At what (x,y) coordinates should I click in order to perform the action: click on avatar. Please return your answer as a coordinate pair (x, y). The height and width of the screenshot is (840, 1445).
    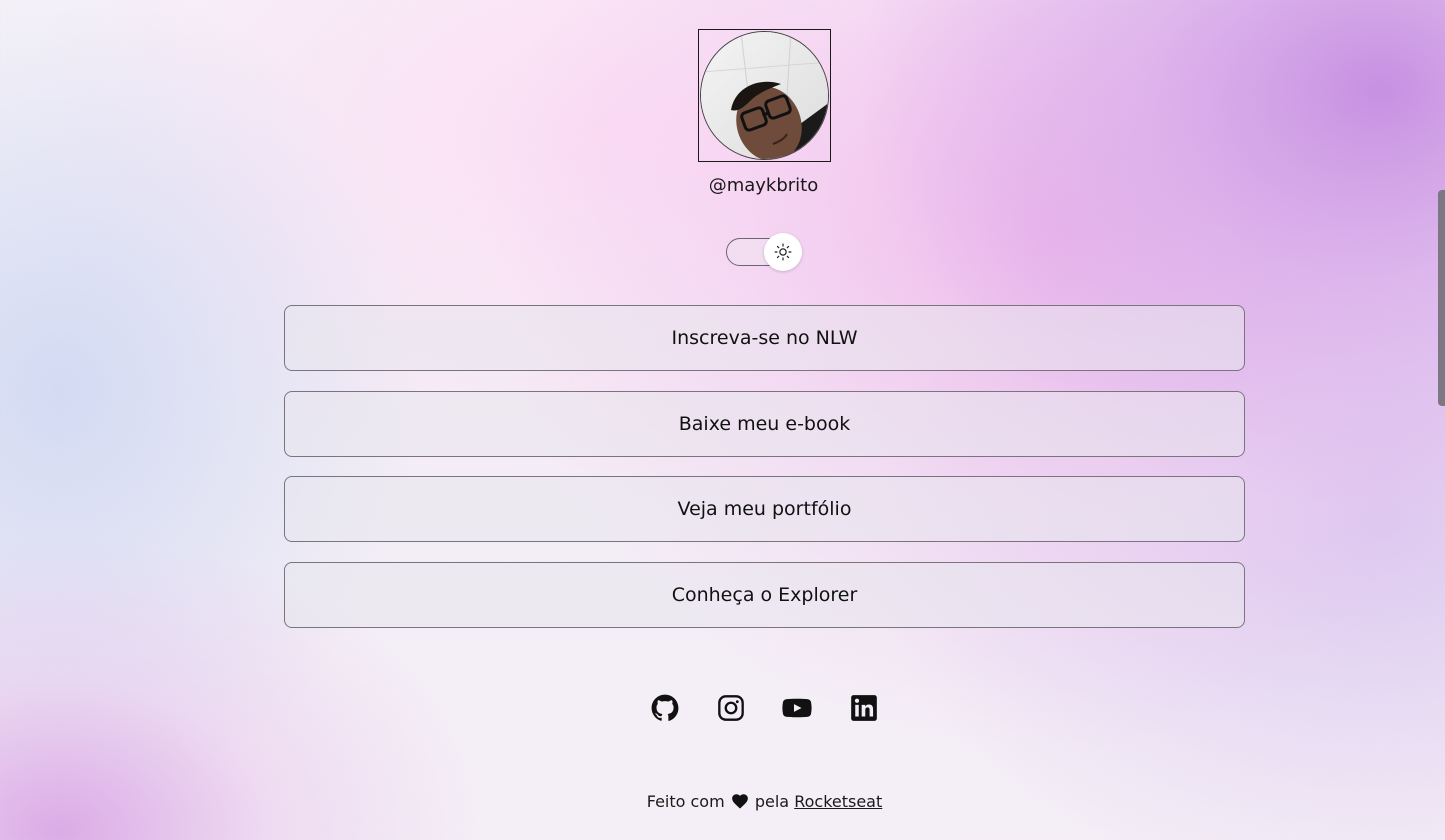
    Looking at the image, I should click on (764, 95).